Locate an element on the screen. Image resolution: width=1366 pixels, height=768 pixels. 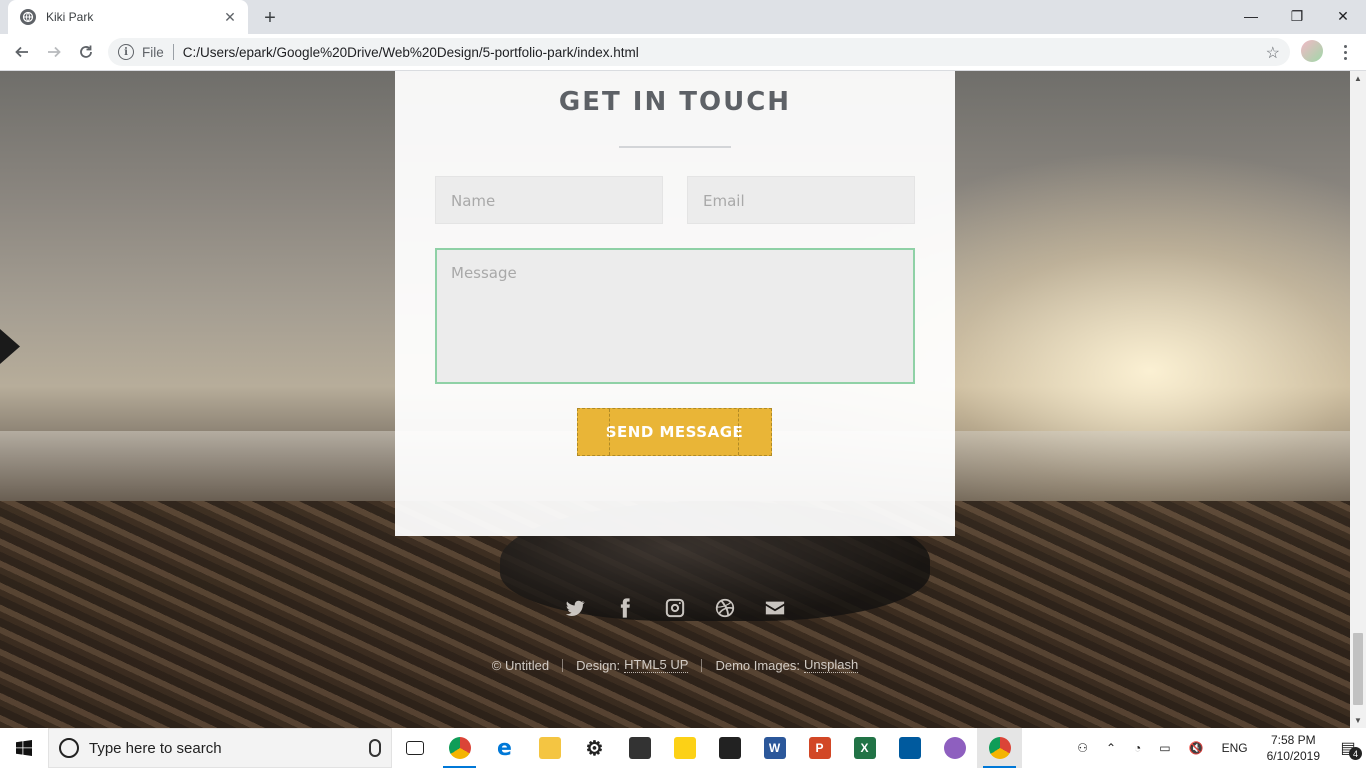
system-tray: ⚇ ⌃ ◔ ▭ 🔇 ENG 7:58 PM 6/10/2019 ▤ 4 is located at coordinates (1217, 748).